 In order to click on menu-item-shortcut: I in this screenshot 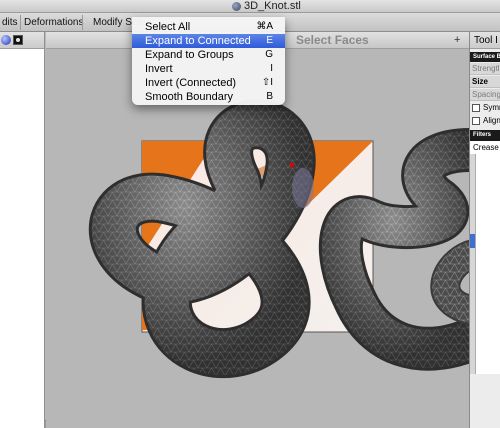, I will do `click(271, 68)`.